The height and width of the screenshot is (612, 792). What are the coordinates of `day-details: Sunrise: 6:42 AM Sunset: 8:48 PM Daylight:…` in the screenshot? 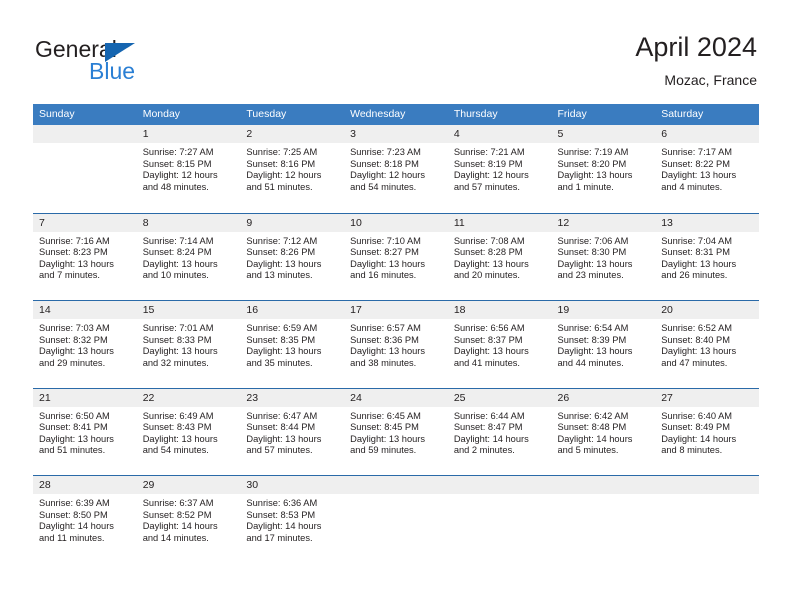 It's located at (604, 432).